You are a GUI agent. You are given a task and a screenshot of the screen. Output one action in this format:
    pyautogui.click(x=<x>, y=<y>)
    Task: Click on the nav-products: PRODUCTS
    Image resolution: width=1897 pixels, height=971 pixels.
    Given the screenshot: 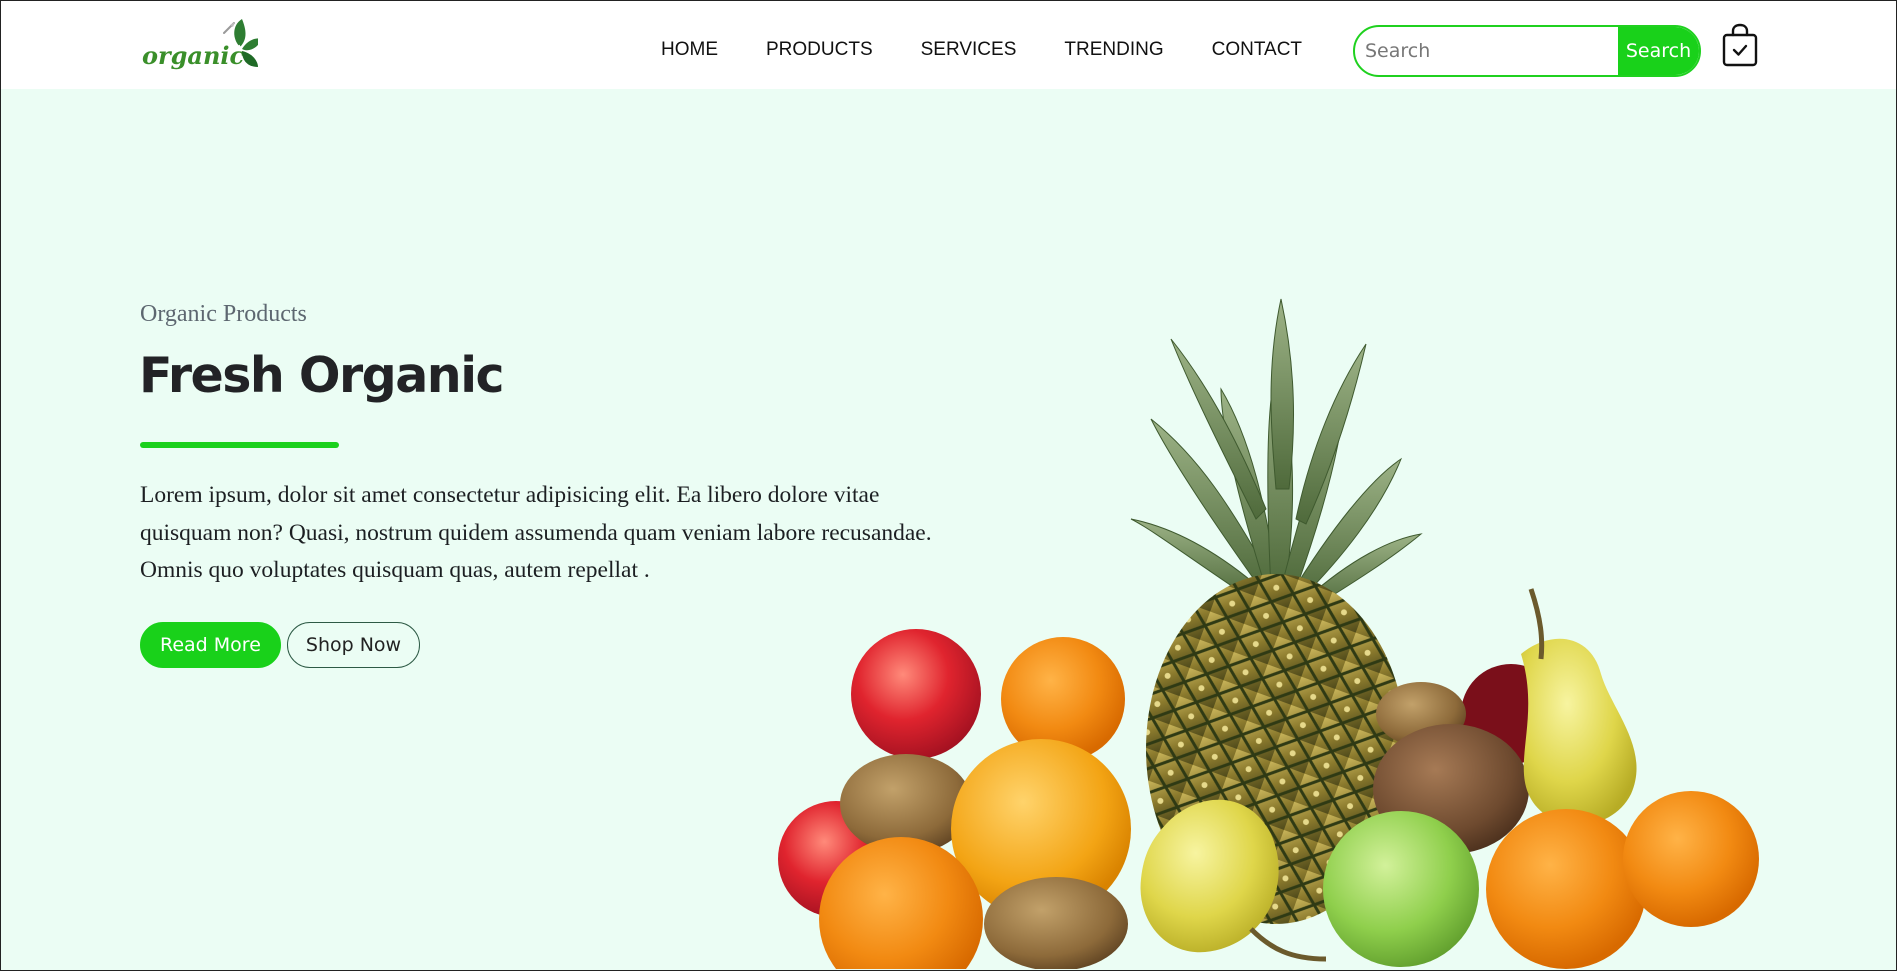 What is the action you would take?
    pyautogui.click(x=819, y=50)
    